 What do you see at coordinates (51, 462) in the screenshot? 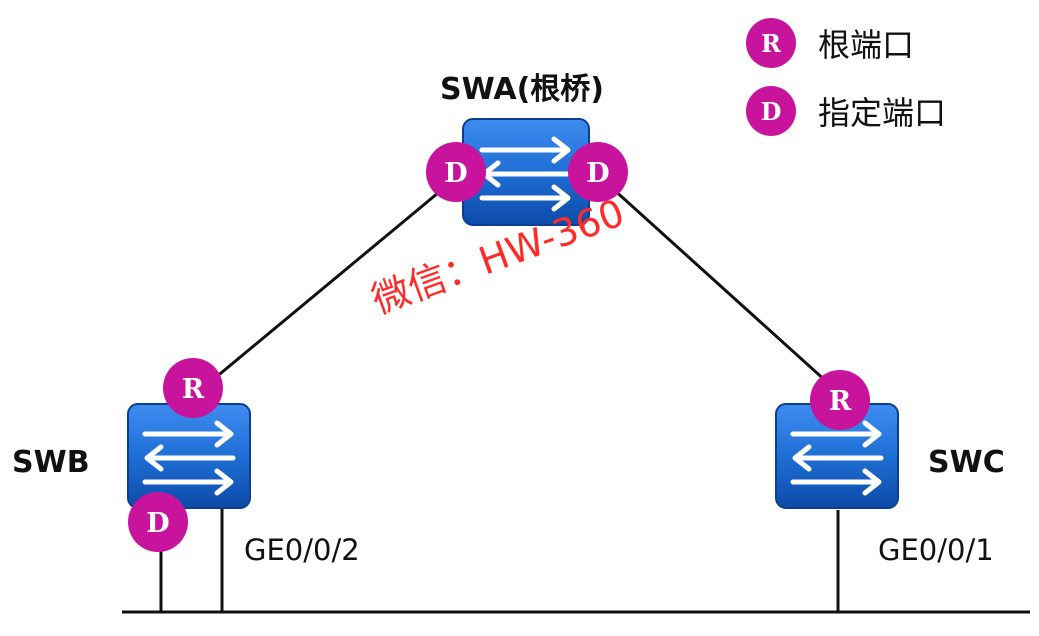
I see `switch-label-swb: SWB` at bounding box center [51, 462].